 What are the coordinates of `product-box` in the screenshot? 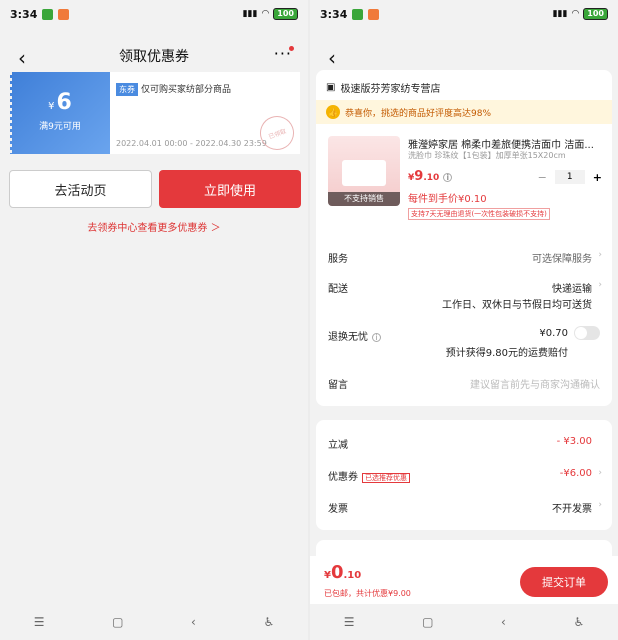 It's located at (364, 173).